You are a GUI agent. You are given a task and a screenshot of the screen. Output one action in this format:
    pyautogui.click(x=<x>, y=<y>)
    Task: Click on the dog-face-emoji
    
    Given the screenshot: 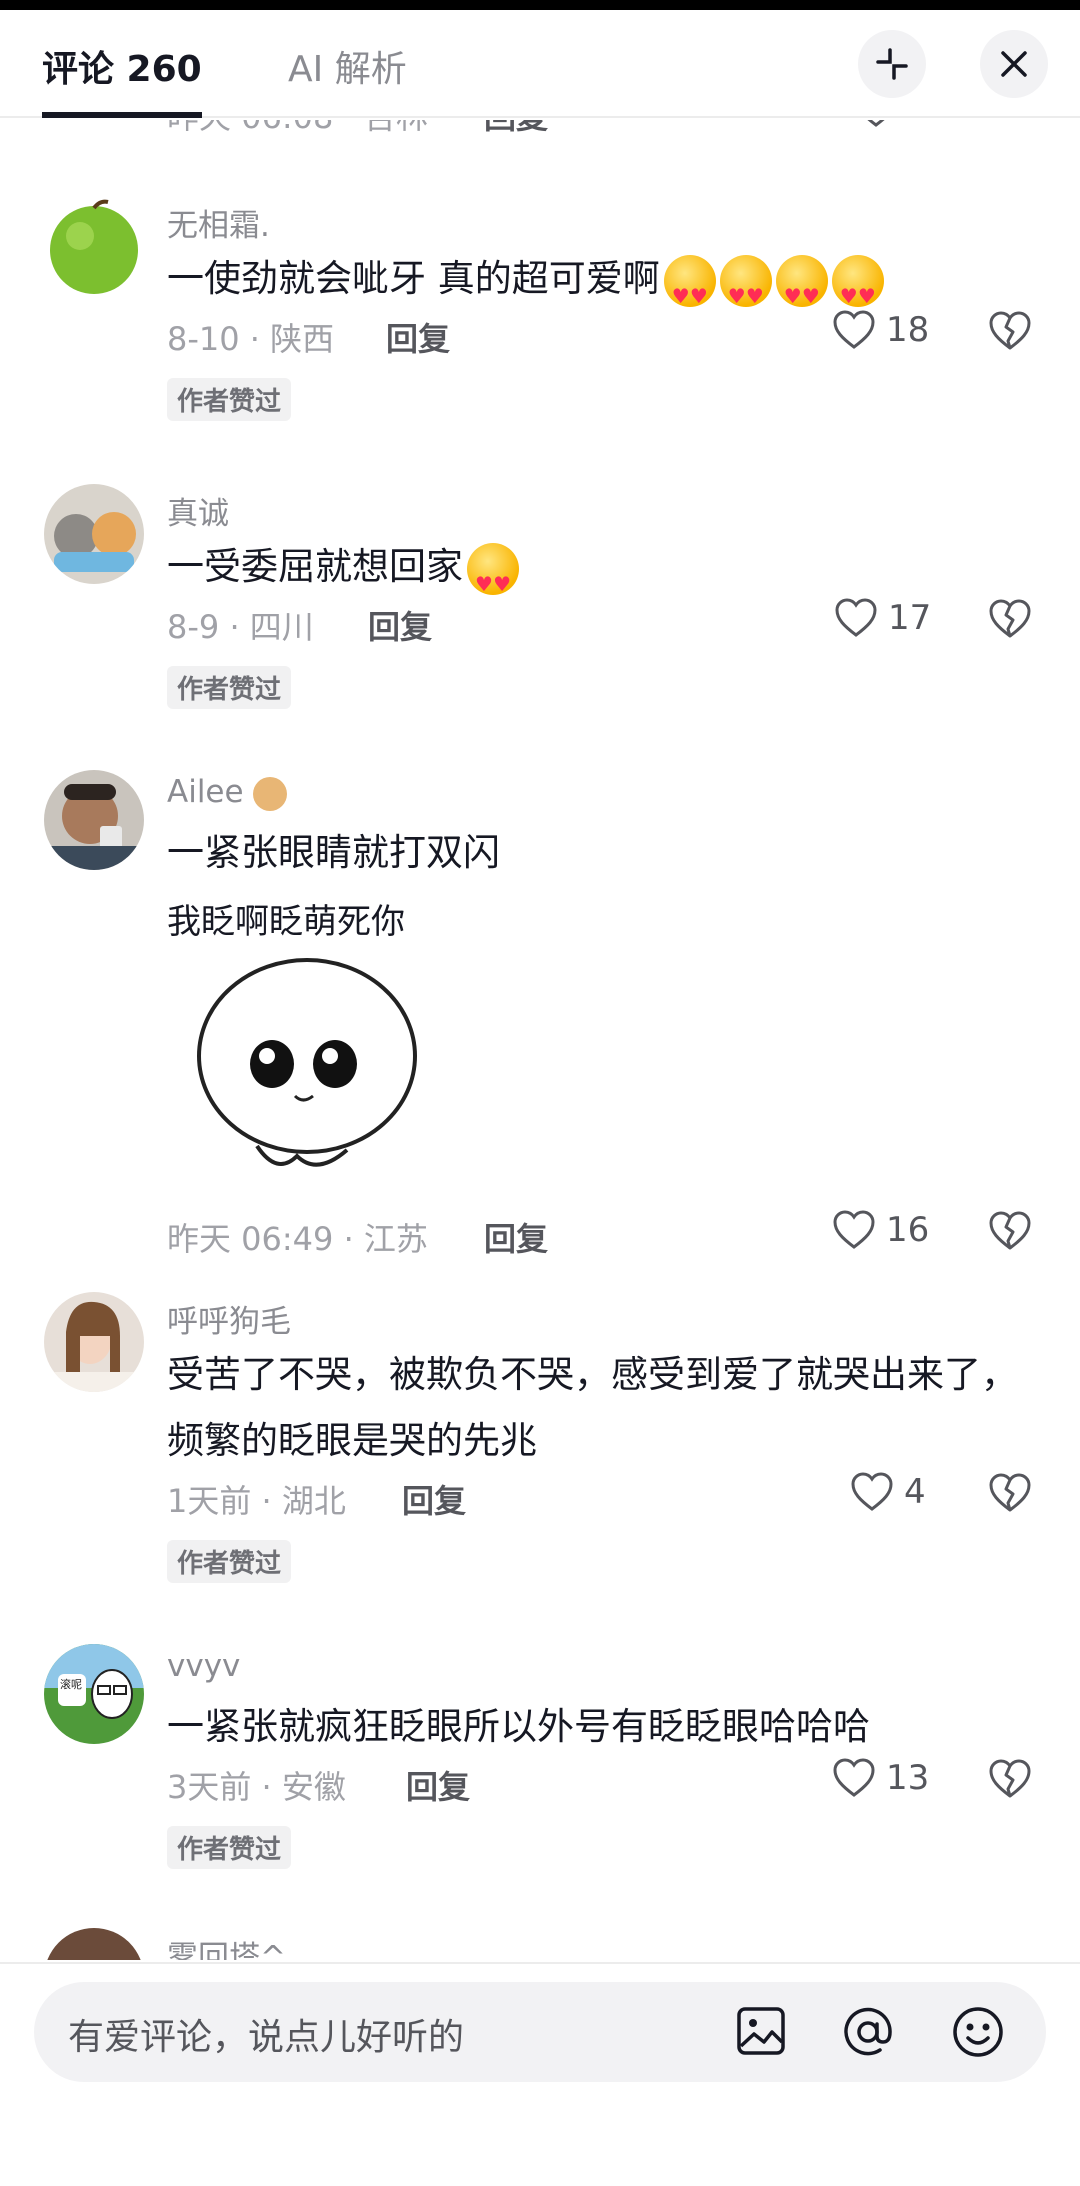 What is the action you would take?
    pyautogui.click(x=270, y=793)
    